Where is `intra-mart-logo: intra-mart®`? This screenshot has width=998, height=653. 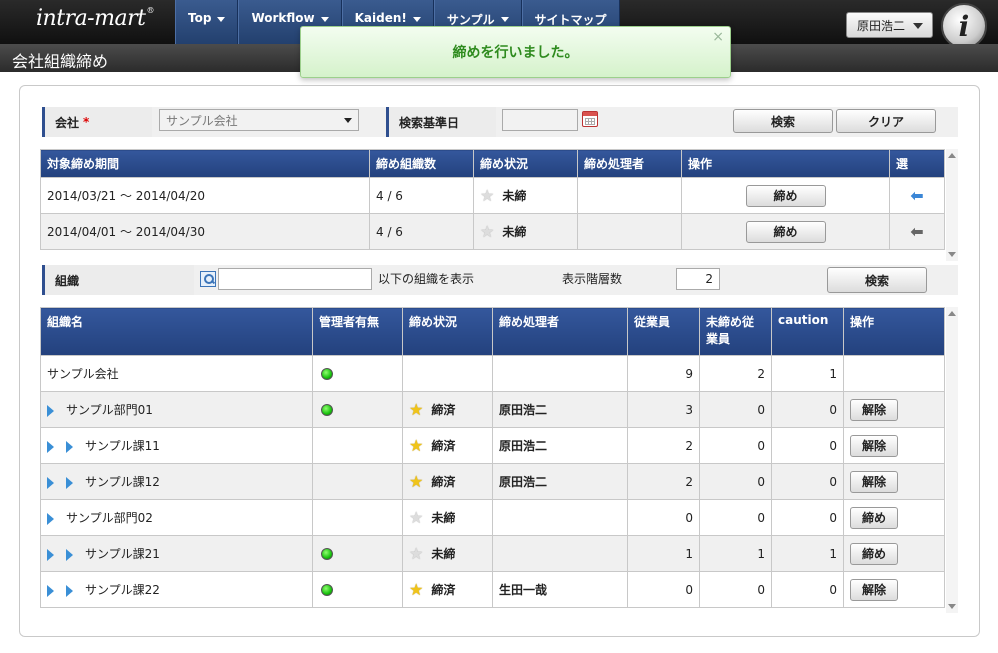
intra-mart-logo: intra-mart® is located at coordinates (96, 22).